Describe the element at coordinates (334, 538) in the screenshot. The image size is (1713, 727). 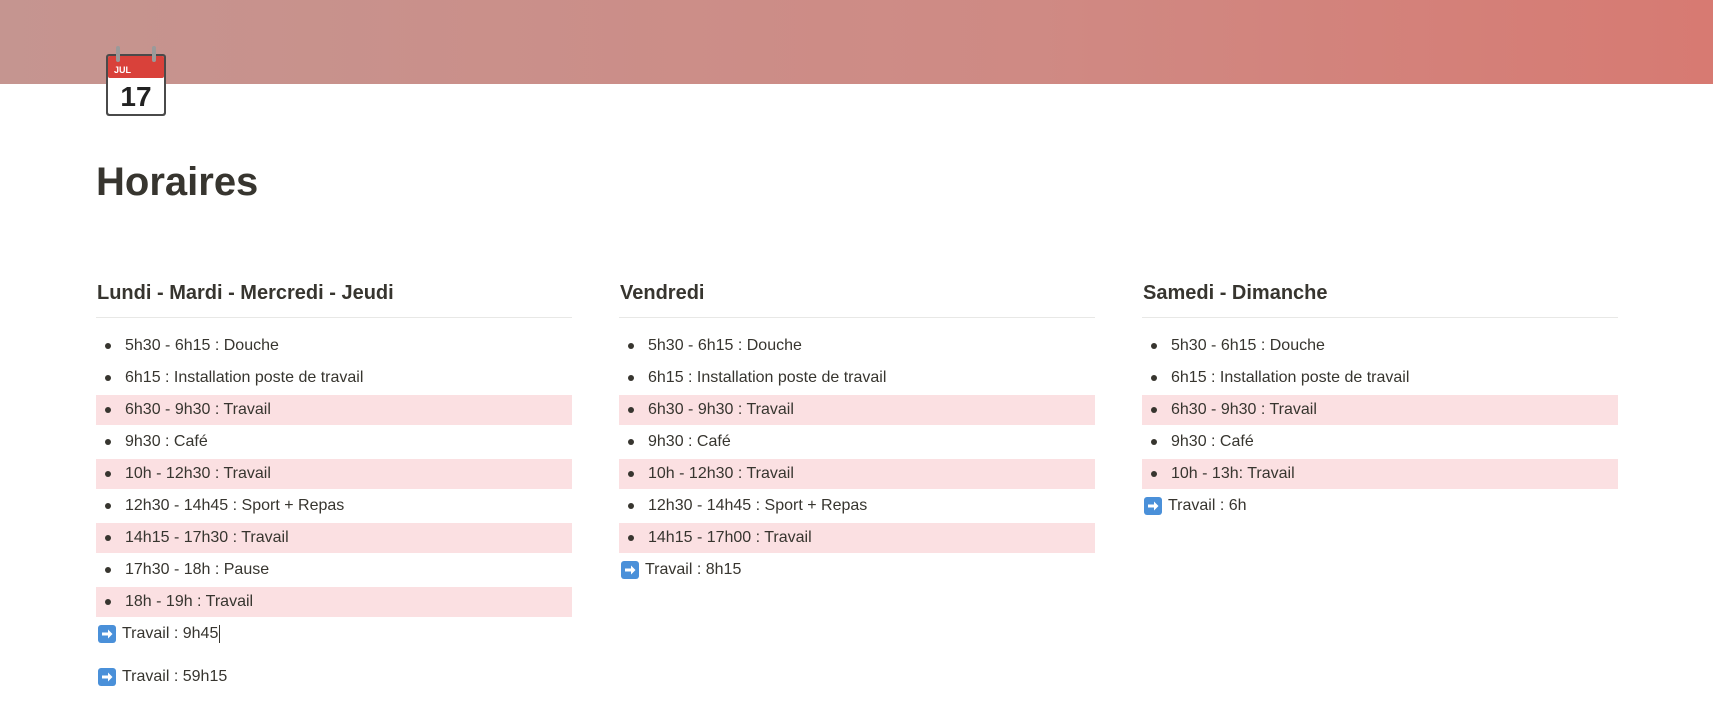
I see `list-item-highlighted: 14h15 - 17h30 : Travail` at that location.